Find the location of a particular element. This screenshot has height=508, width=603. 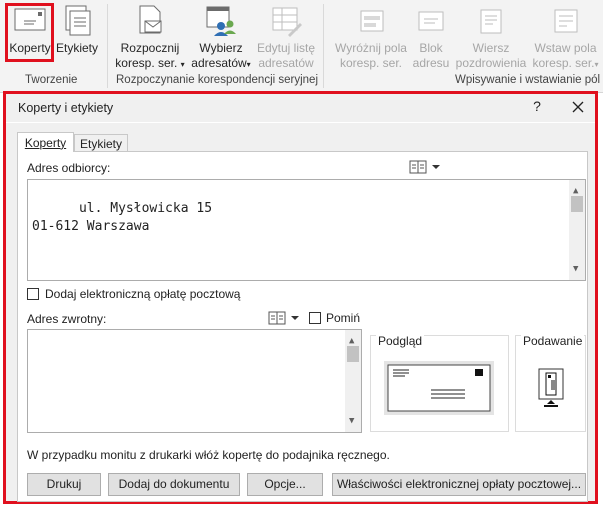

print-button: Drukuj is located at coordinates (64, 484).